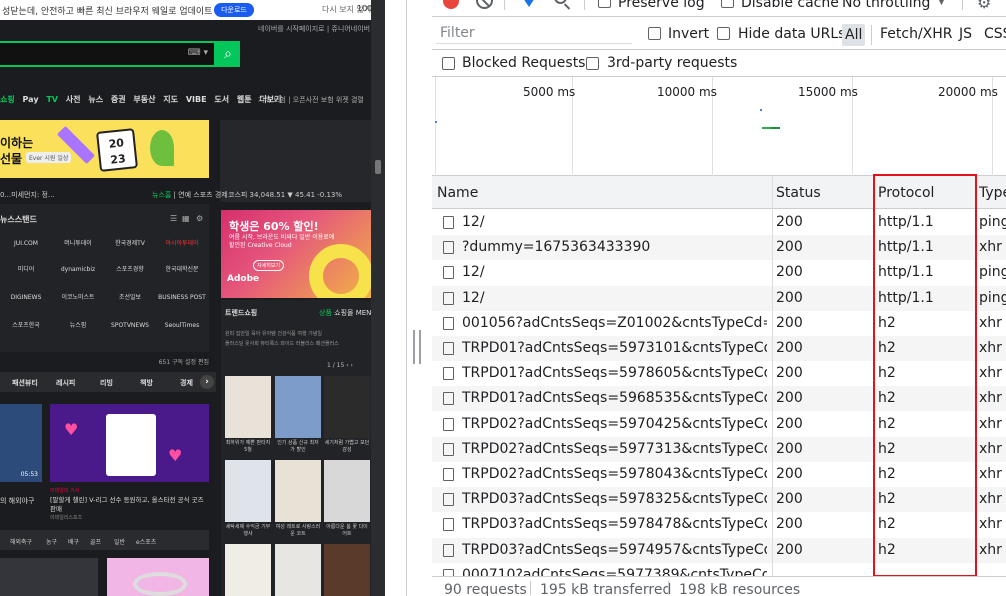  What do you see at coordinates (186, 383) in the screenshot?
I see `tab-economy-2: 경제` at bounding box center [186, 383].